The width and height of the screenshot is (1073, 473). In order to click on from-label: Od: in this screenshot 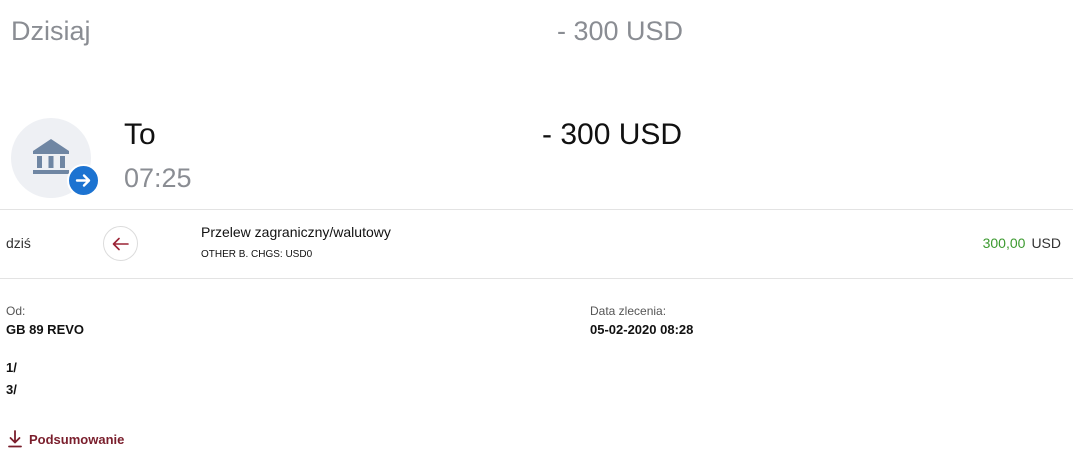, I will do `click(16, 311)`.